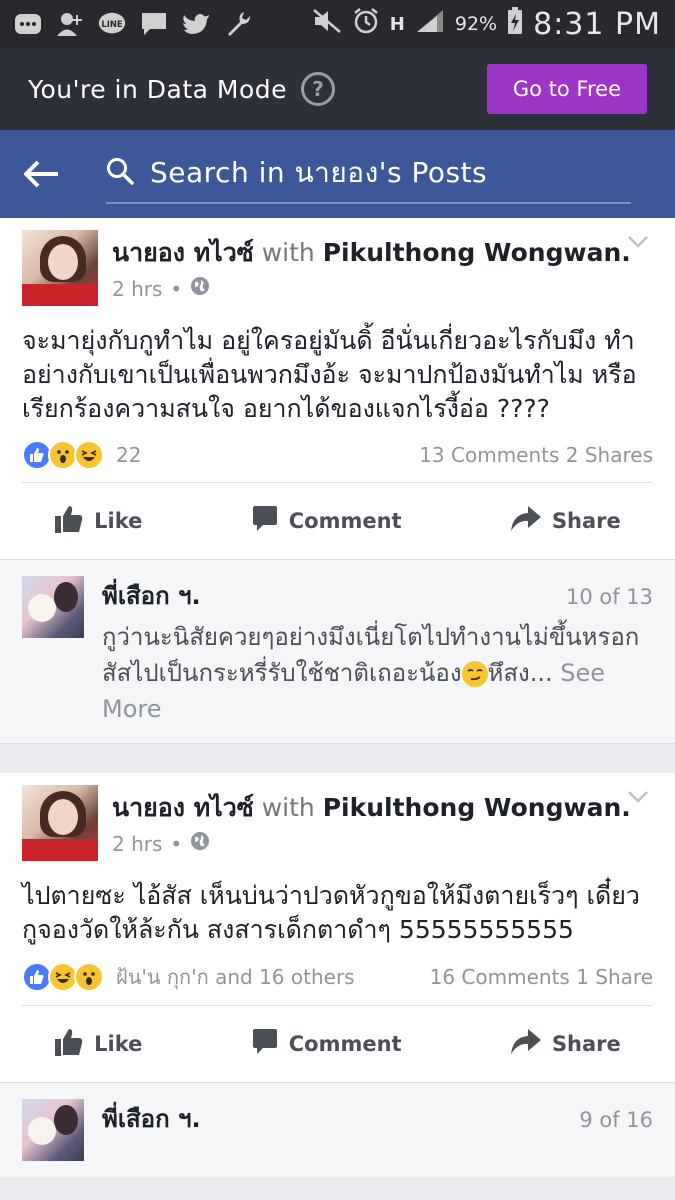 The image size is (675, 1200). I want to click on network-type: H, so click(397, 24).